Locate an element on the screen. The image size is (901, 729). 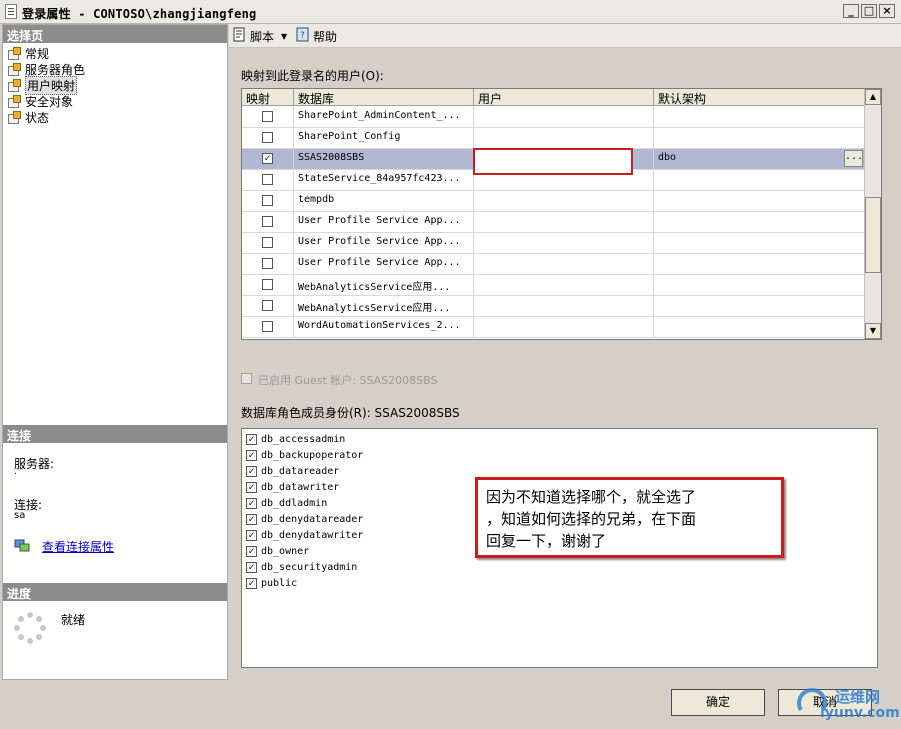
script-button: 脚本 ▼ is located at coordinates (259, 36).